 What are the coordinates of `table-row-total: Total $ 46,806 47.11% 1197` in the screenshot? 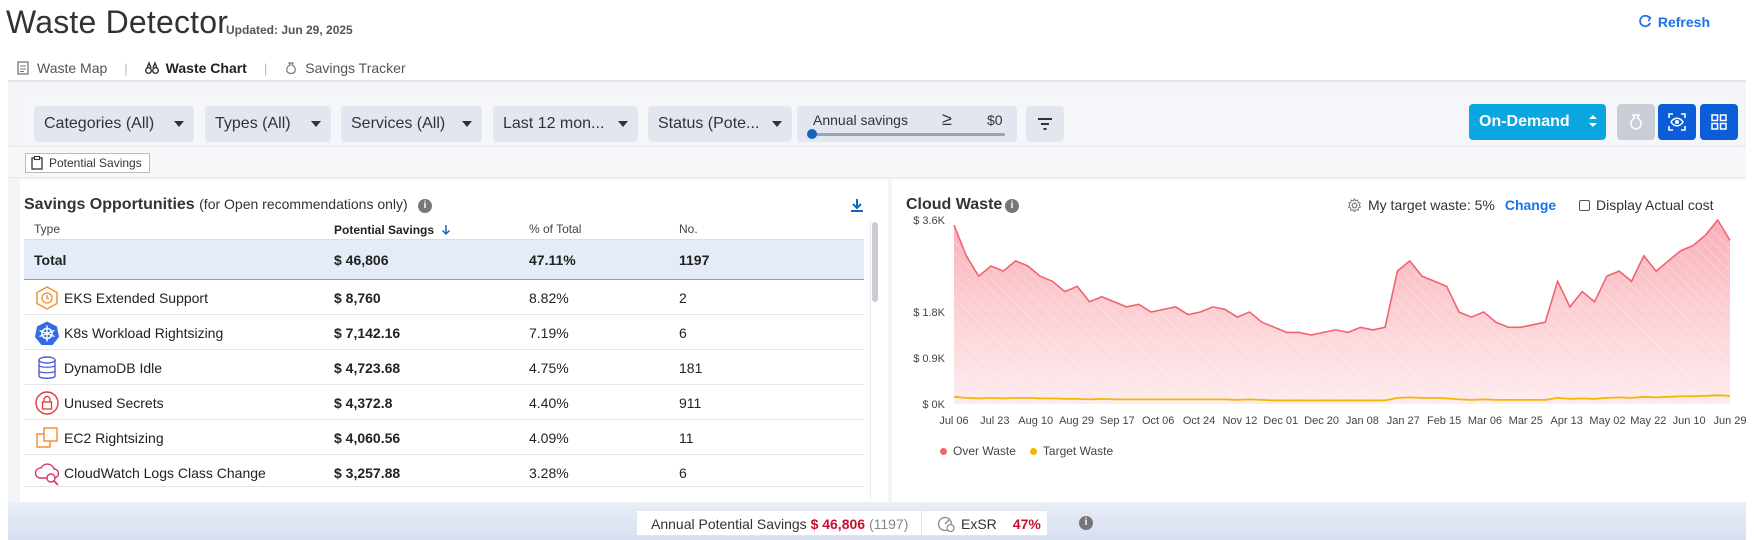 It's located at (444, 260).